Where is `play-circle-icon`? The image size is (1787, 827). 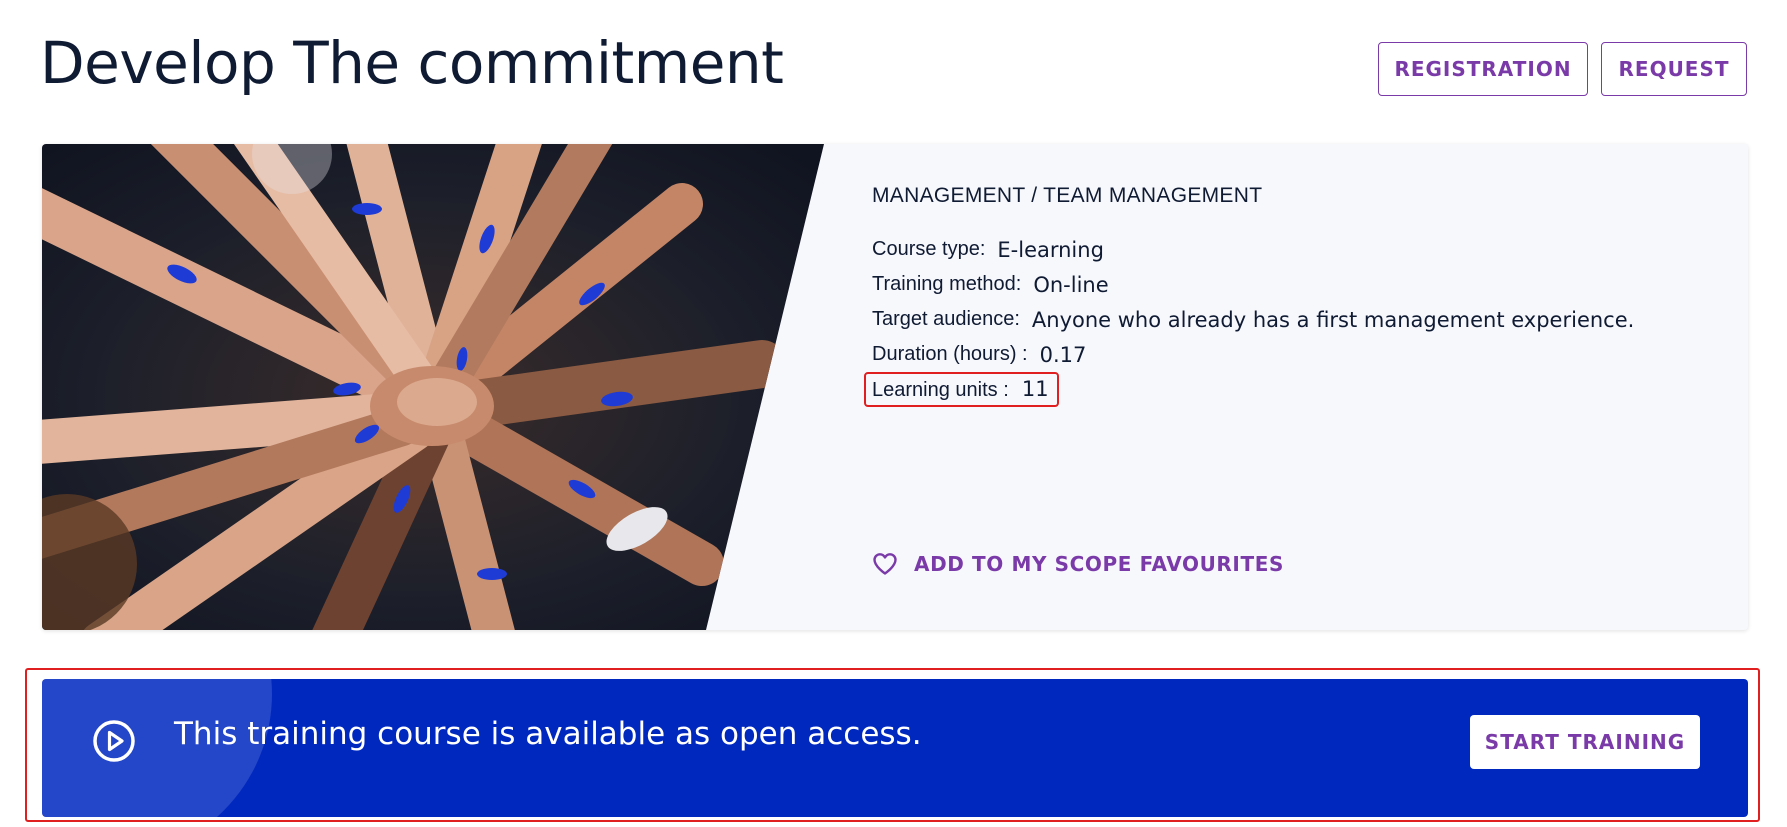
play-circle-icon is located at coordinates (114, 741).